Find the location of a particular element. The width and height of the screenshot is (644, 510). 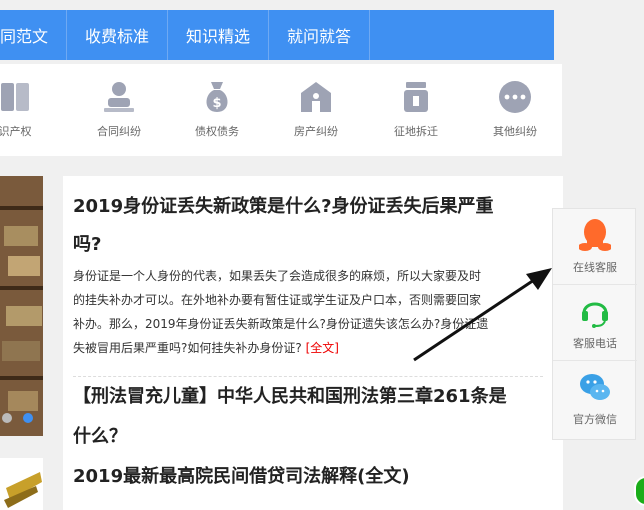

nav-item-fee-standards: 收费标准 is located at coordinates (118, 35).